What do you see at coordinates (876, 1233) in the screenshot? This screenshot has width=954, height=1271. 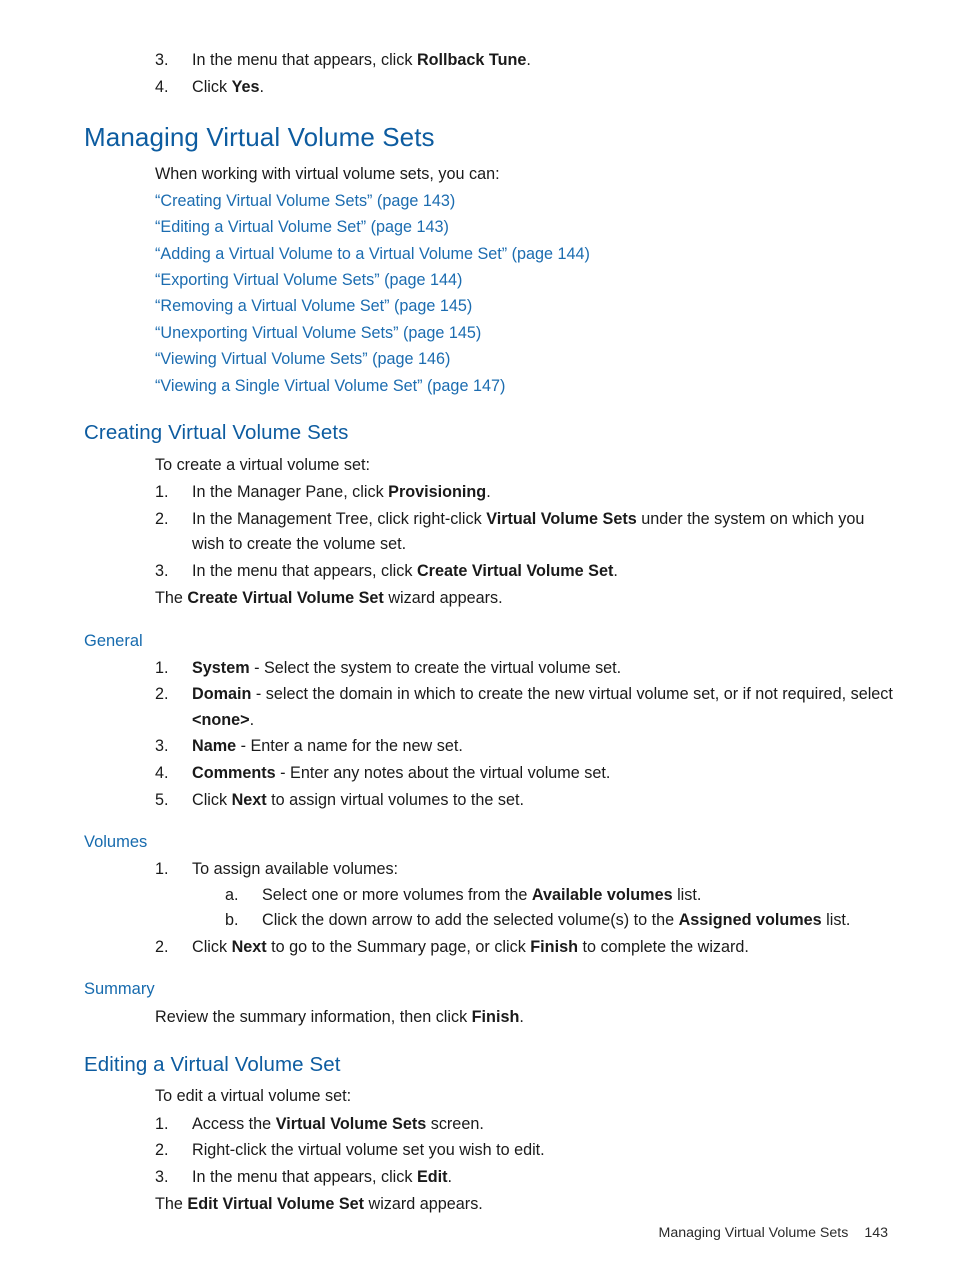 I see `footer-page-number: 143` at bounding box center [876, 1233].